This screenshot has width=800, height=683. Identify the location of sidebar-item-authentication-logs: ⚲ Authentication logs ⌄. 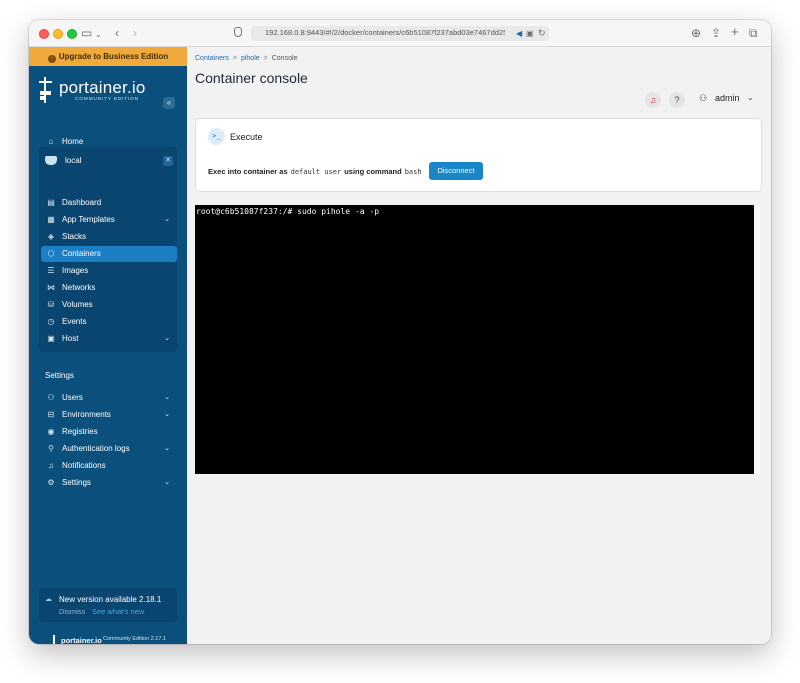
(109, 449).